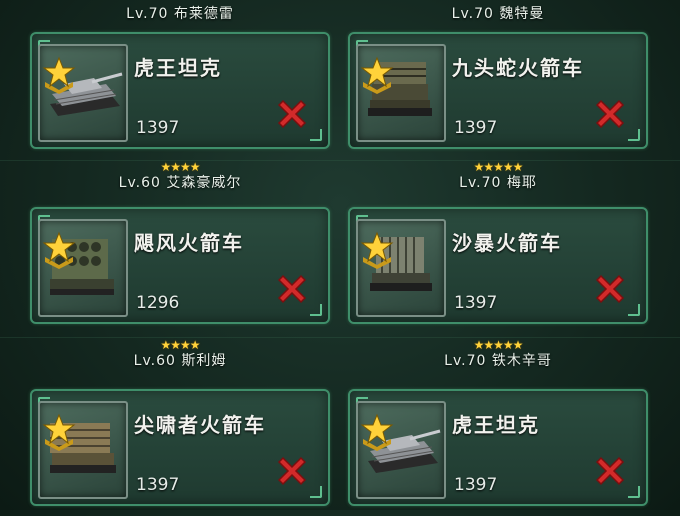 The image size is (680, 516). Describe the element at coordinates (180, 361) in the screenshot. I see `commander-name: Lv.60 斯利姆` at that location.